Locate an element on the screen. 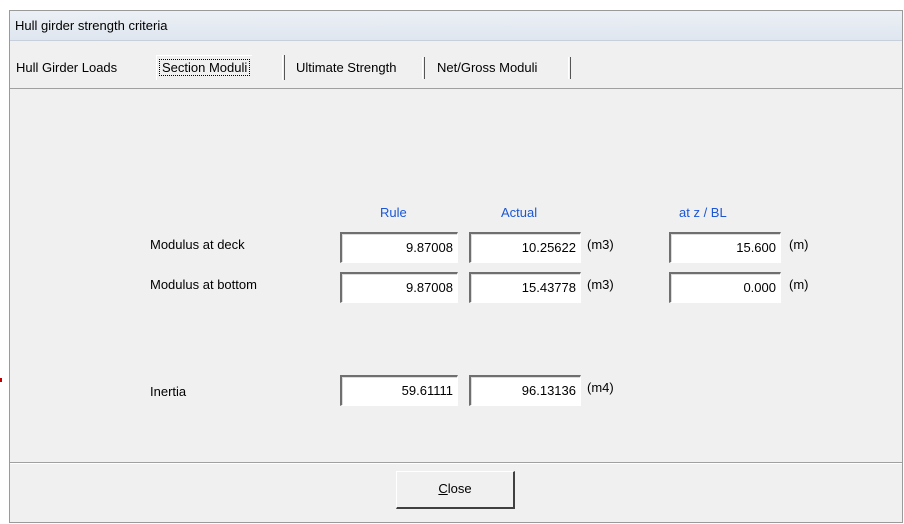 The height and width of the screenshot is (524, 904). footer-divider is located at coordinates (456, 463).